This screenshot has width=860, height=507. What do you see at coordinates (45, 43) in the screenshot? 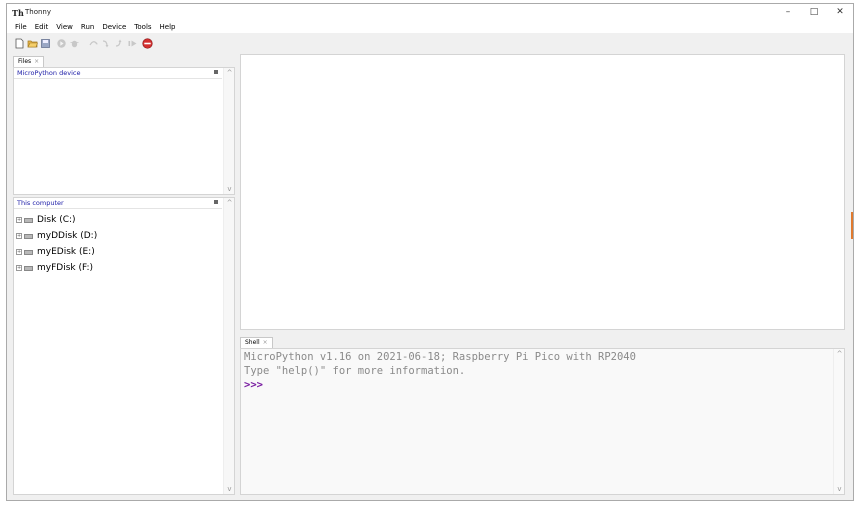
I see `save-icon` at bounding box center [45, 43].